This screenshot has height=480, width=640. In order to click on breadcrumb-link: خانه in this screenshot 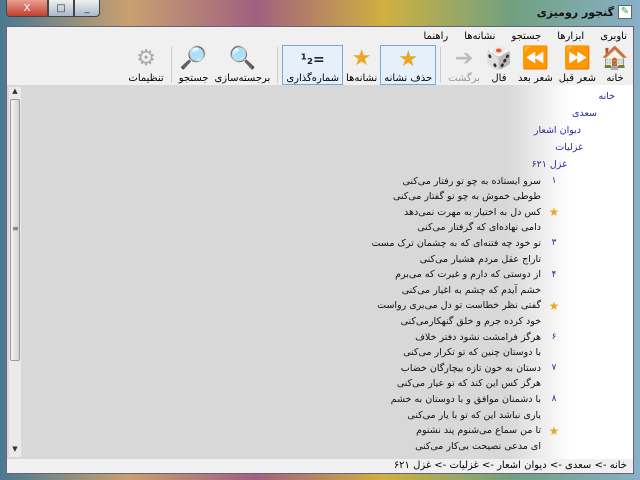, I will do `click(606, 96)`.